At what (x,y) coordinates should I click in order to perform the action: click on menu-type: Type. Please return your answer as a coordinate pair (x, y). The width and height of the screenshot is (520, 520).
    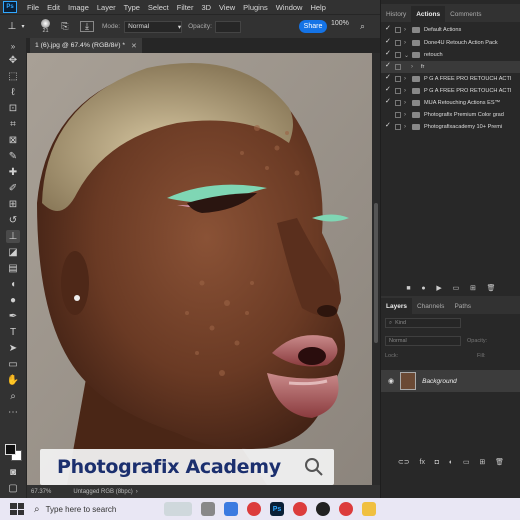
    Looking at the image, I should click on (132, 7).